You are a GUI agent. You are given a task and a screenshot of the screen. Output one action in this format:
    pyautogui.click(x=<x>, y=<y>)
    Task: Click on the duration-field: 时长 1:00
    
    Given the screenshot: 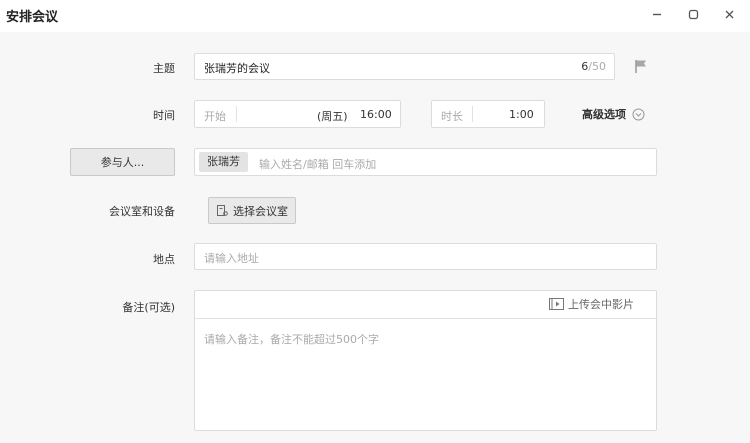 What is the action you would take?
    pyautogui.click(x=488, y=114)
    